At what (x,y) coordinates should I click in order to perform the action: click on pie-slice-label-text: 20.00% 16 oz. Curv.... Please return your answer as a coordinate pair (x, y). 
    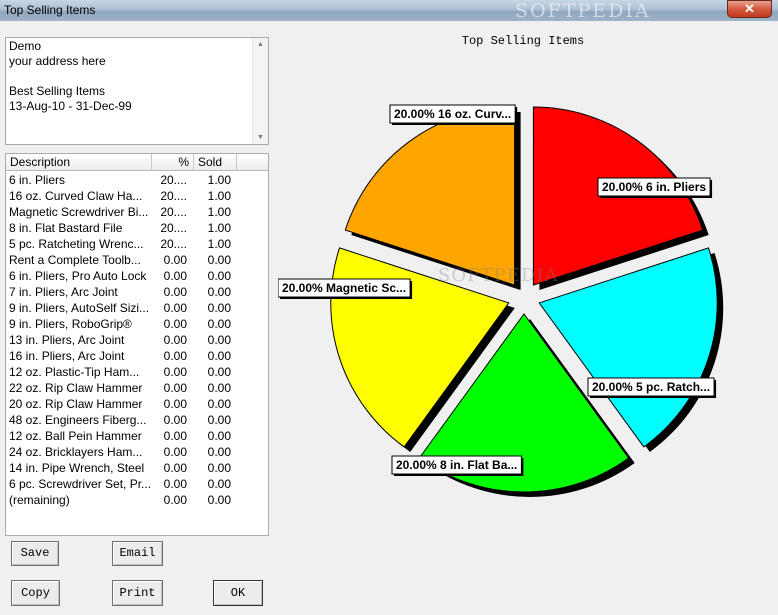
    Looking at the image, I should click on (452, 114).